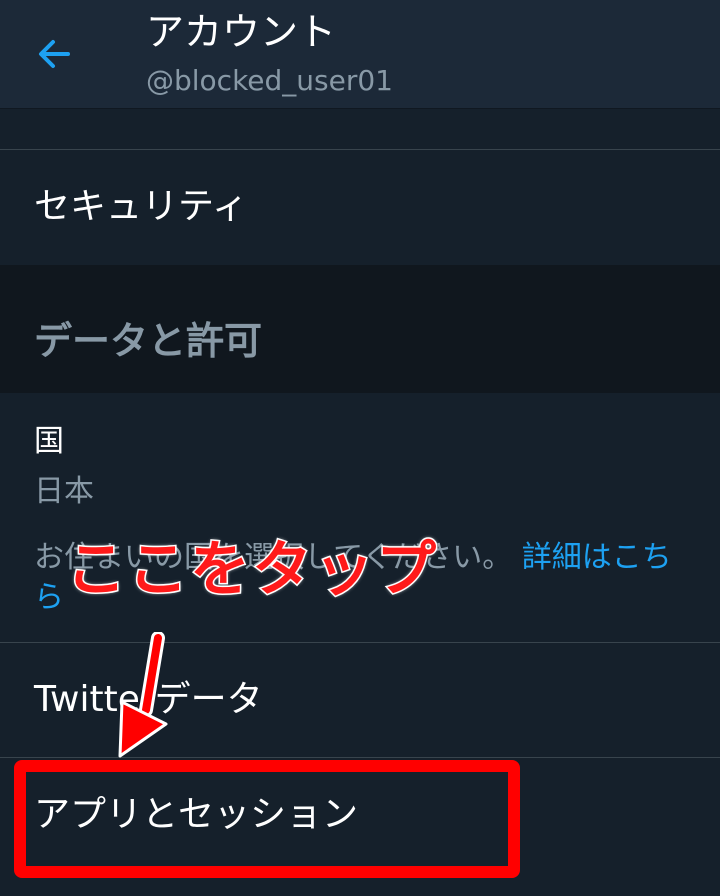 The image size is (720, 896). I want to click on page-title: アカウント, so click(241, 32).